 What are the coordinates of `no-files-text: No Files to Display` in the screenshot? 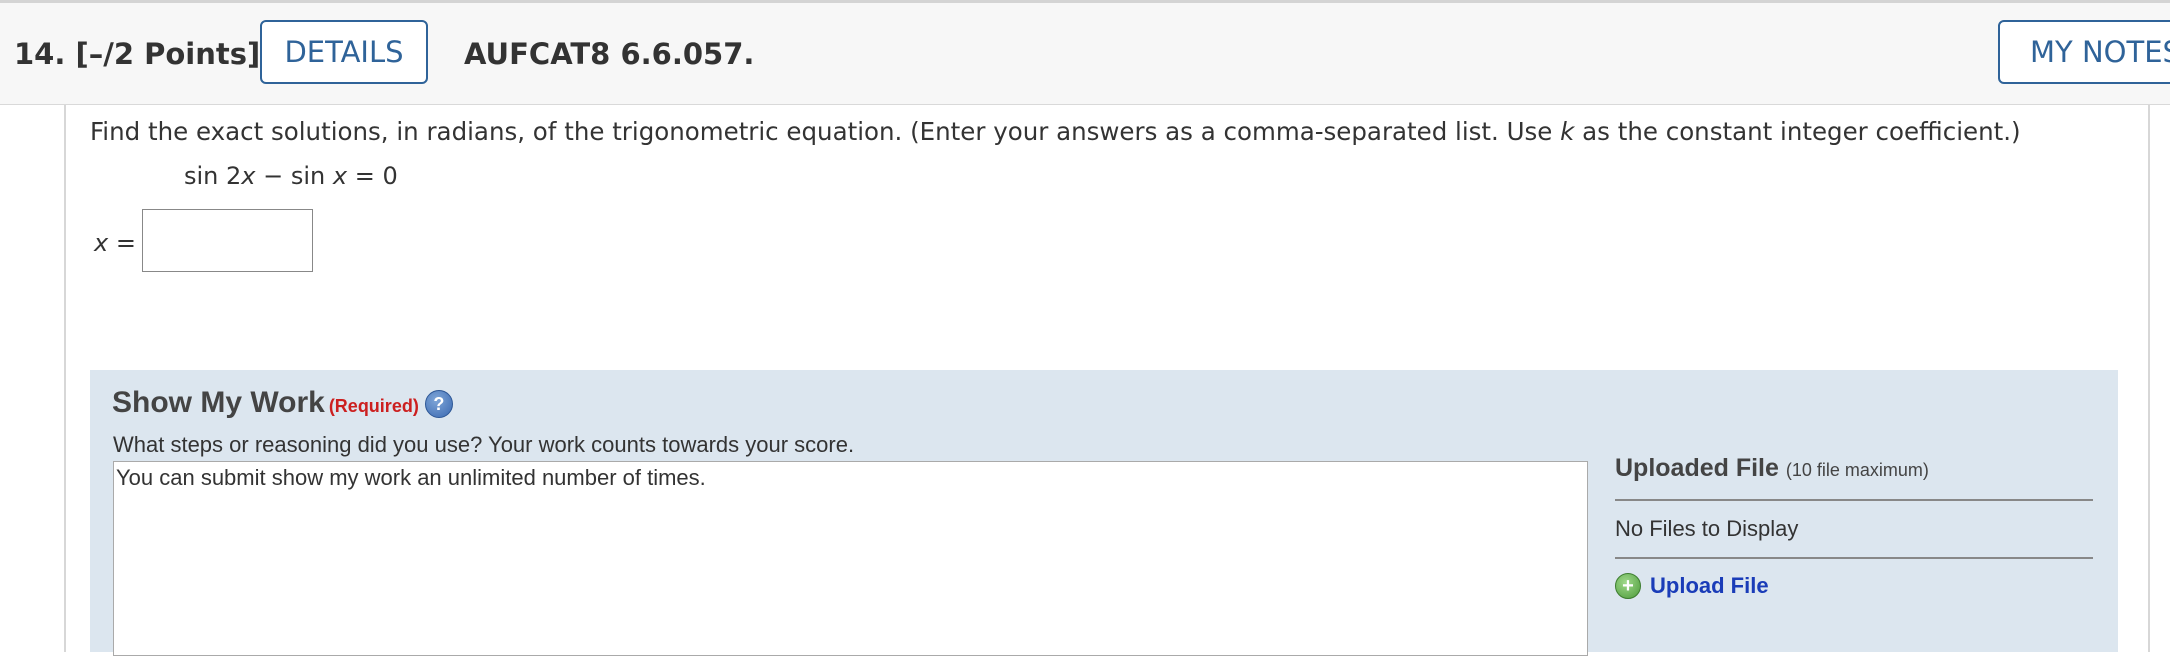 It's located at (1707, 528).